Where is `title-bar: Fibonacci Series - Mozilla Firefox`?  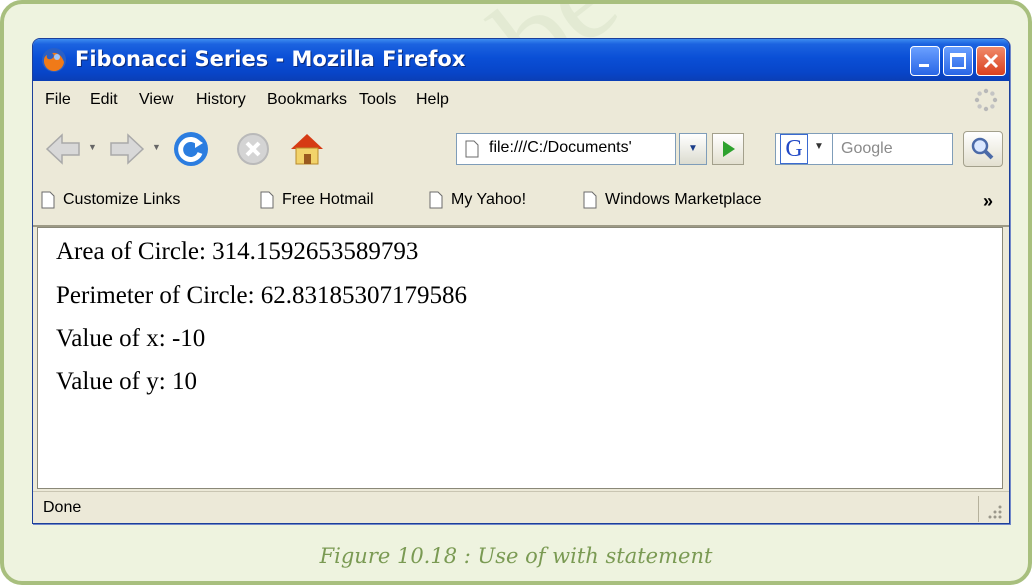
title-bar: Fibonacci Series - Mozilla Firefox is located at coordinates (521, 60).